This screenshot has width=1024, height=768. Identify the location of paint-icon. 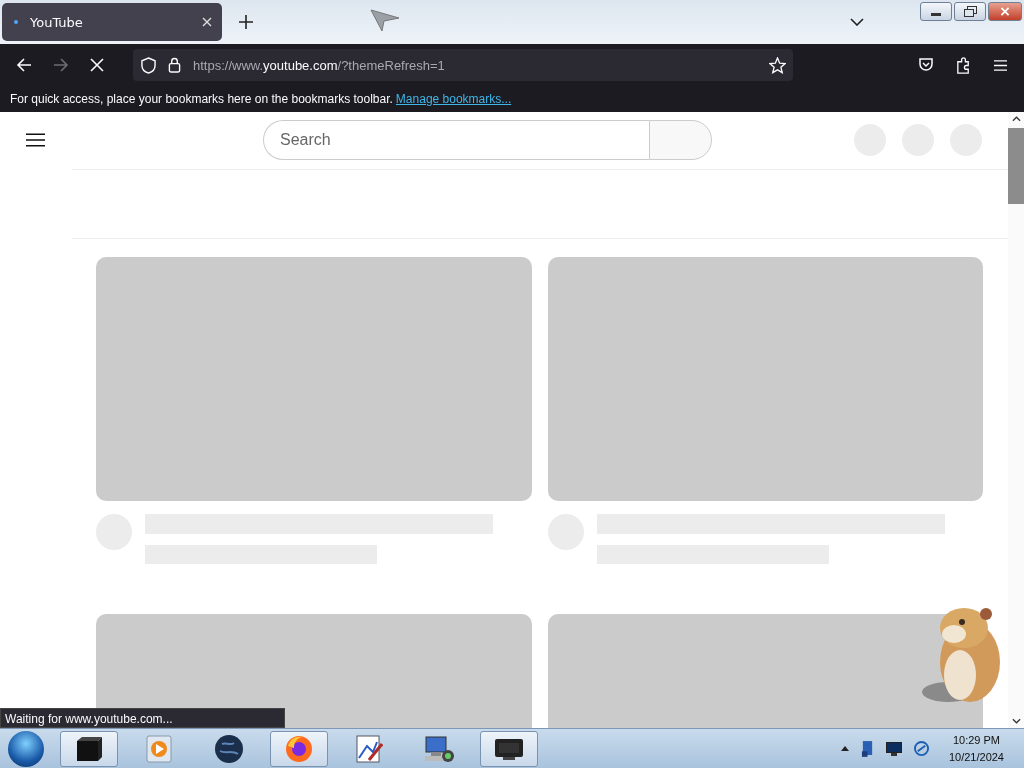
(369, 748).